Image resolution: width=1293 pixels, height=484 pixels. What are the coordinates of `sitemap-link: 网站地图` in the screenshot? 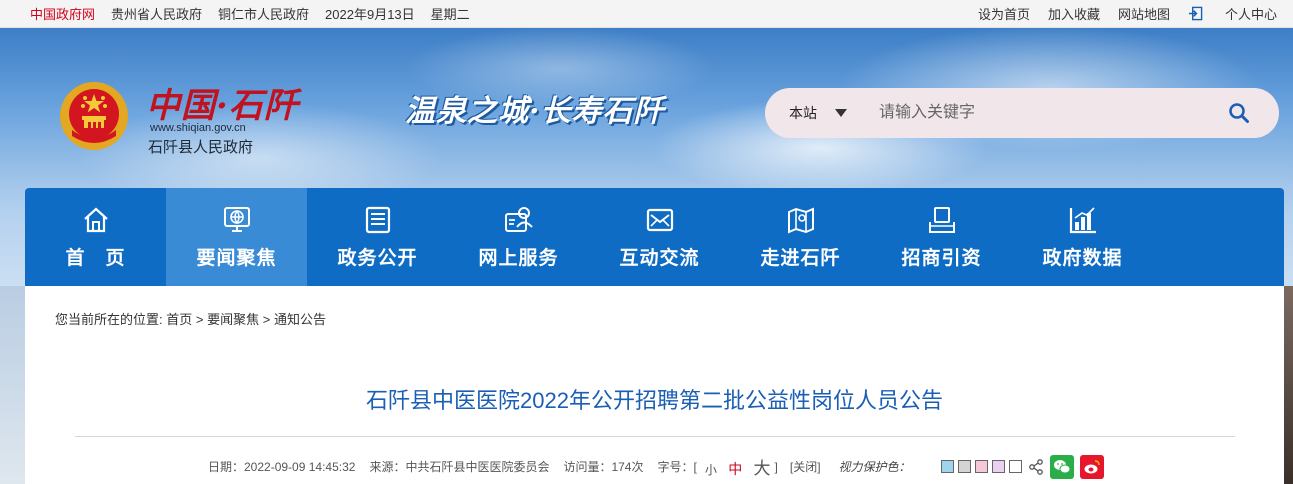 It's located at (1144, 13).